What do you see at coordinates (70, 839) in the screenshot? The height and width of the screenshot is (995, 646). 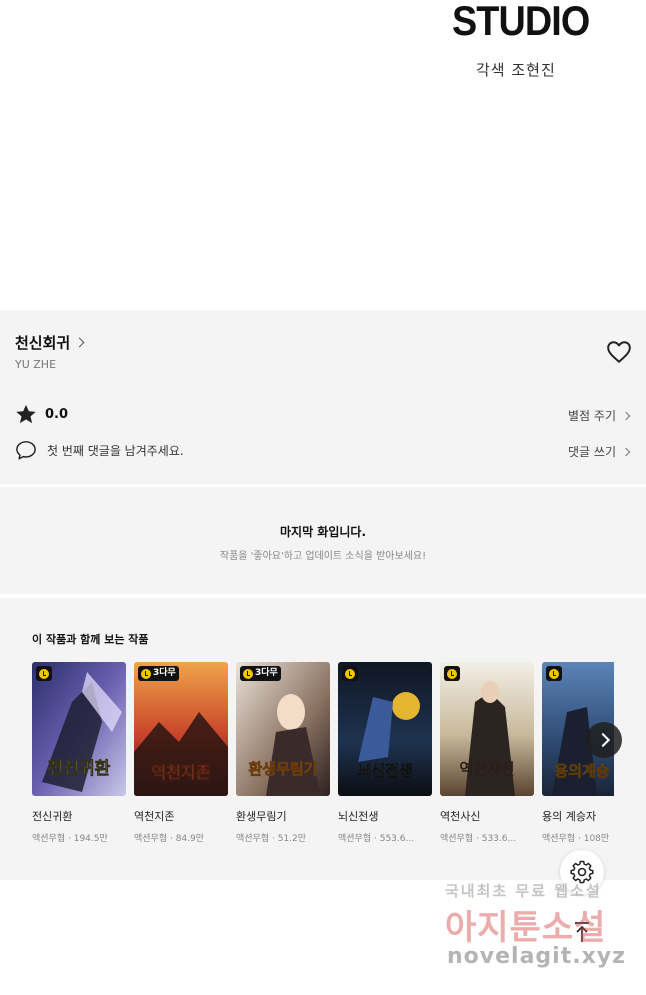 I see `card-meta: 액션무협 · 194.5만` at bounding box center [70, 839].